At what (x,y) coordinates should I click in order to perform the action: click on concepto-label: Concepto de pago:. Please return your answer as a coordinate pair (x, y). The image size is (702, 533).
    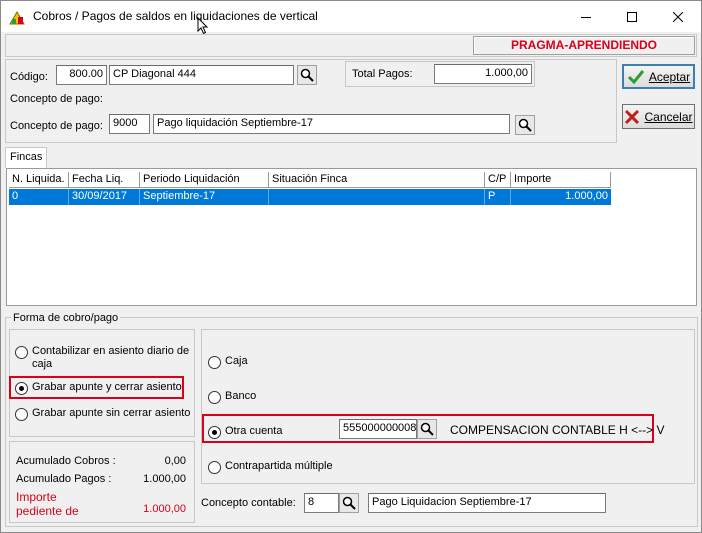
    Looking at the image, I should click on (56, 126).